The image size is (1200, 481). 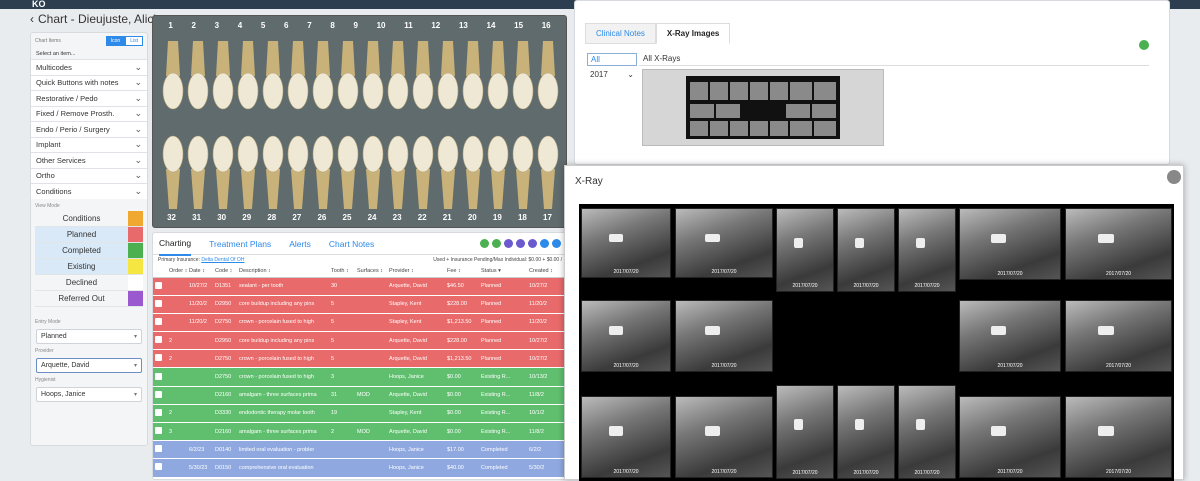 What do you see at coordinates (520, 243) in the screenshot?
I see `copy-icon` at bounding box center [520, 243].